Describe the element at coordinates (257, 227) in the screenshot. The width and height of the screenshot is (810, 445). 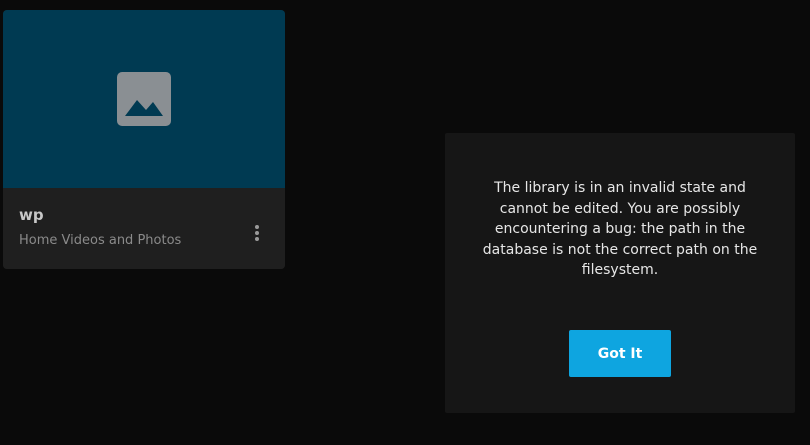
I see `more-vertical-icon` at that location.